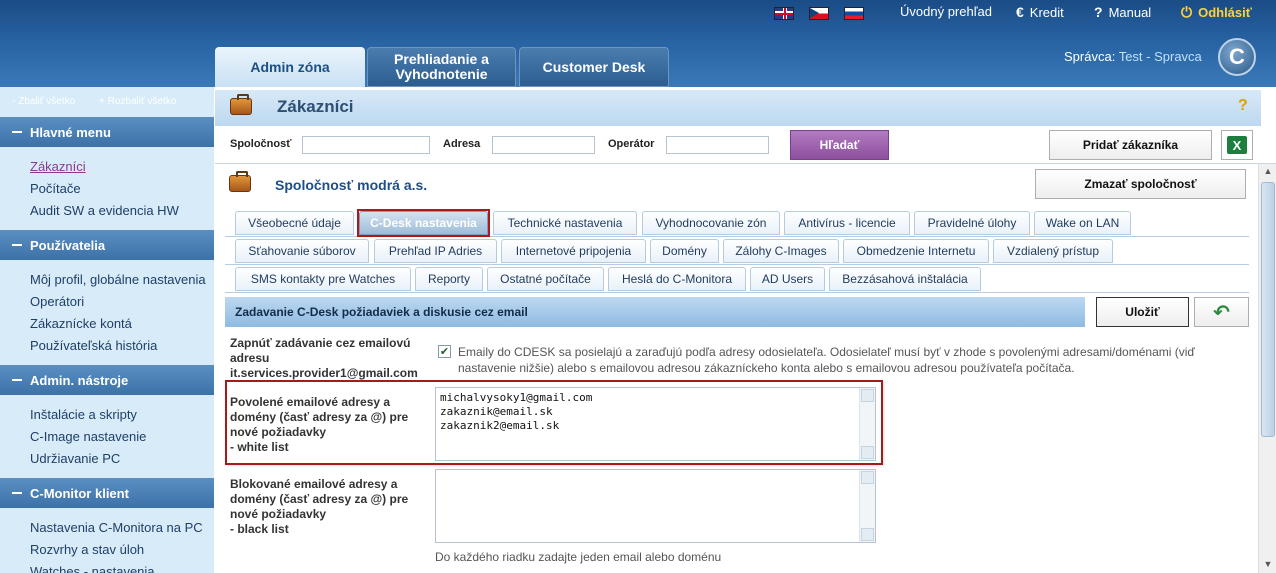  What do you see at coordinates (290, 67) in the screenshot?
I see `tab-admin-zone: Admin zóna` at bounding box center [290, 67].